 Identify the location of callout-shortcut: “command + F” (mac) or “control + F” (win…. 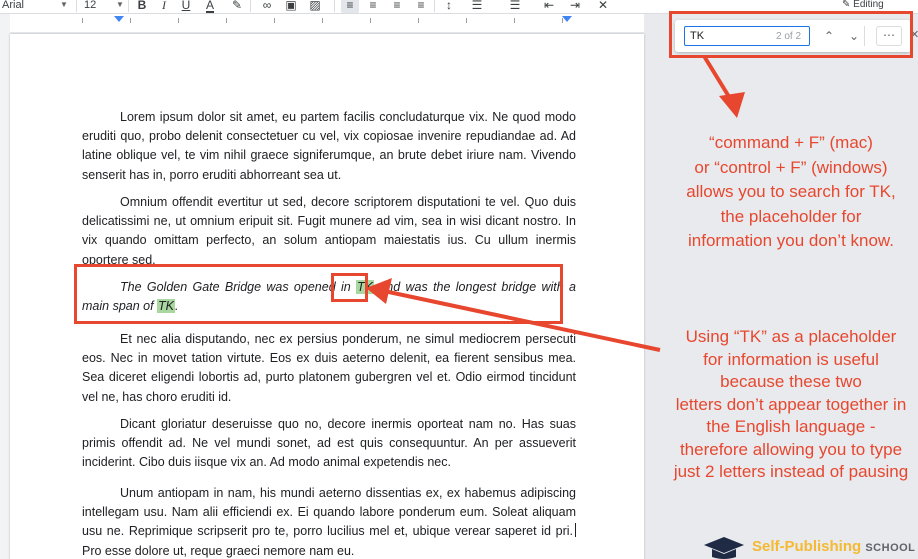
(784, 192).